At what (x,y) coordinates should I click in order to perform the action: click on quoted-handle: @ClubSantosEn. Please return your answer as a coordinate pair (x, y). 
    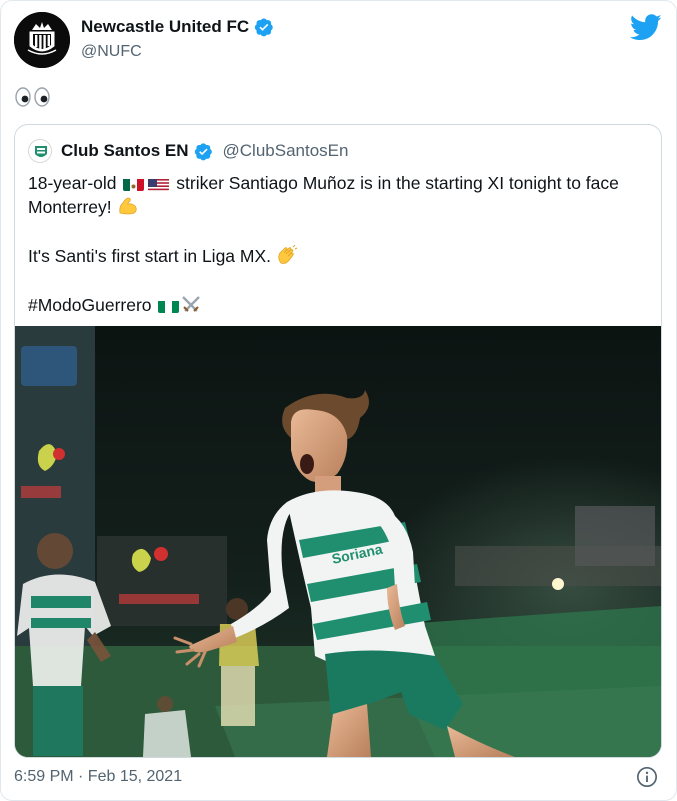
    Looking at the image, I should click on (286, 151).